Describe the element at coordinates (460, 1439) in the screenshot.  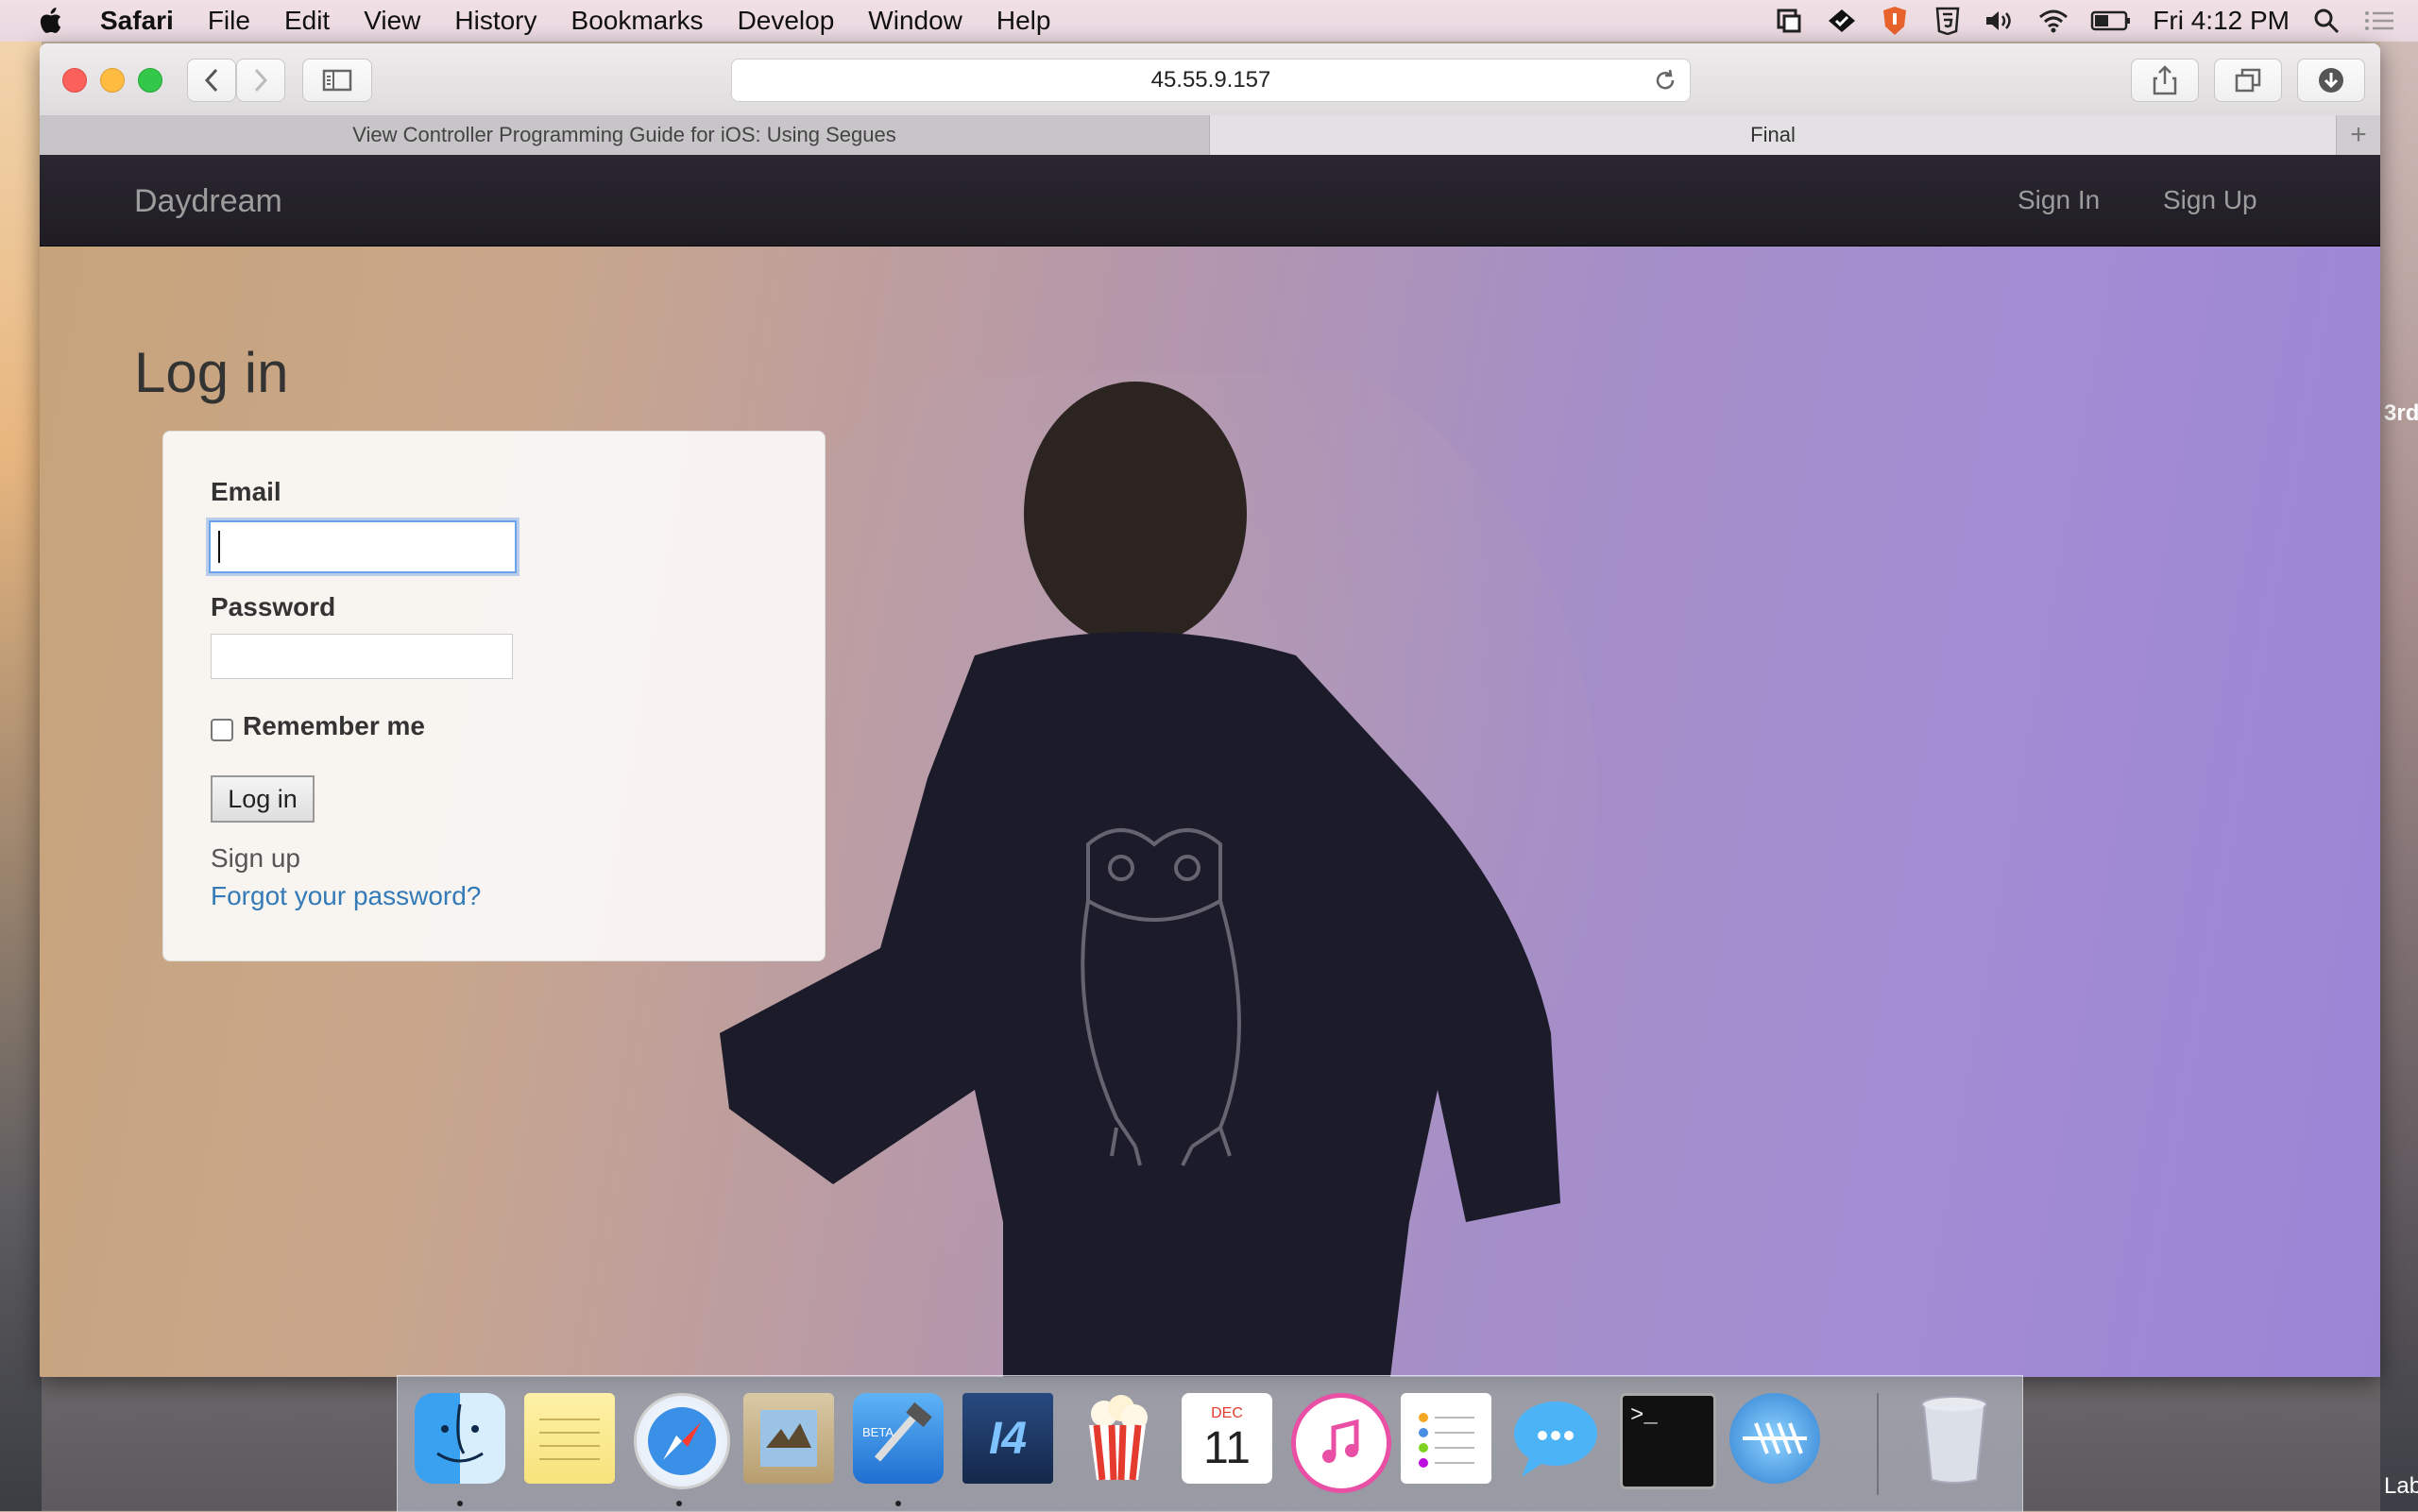
I see `finder-icon` at that location.